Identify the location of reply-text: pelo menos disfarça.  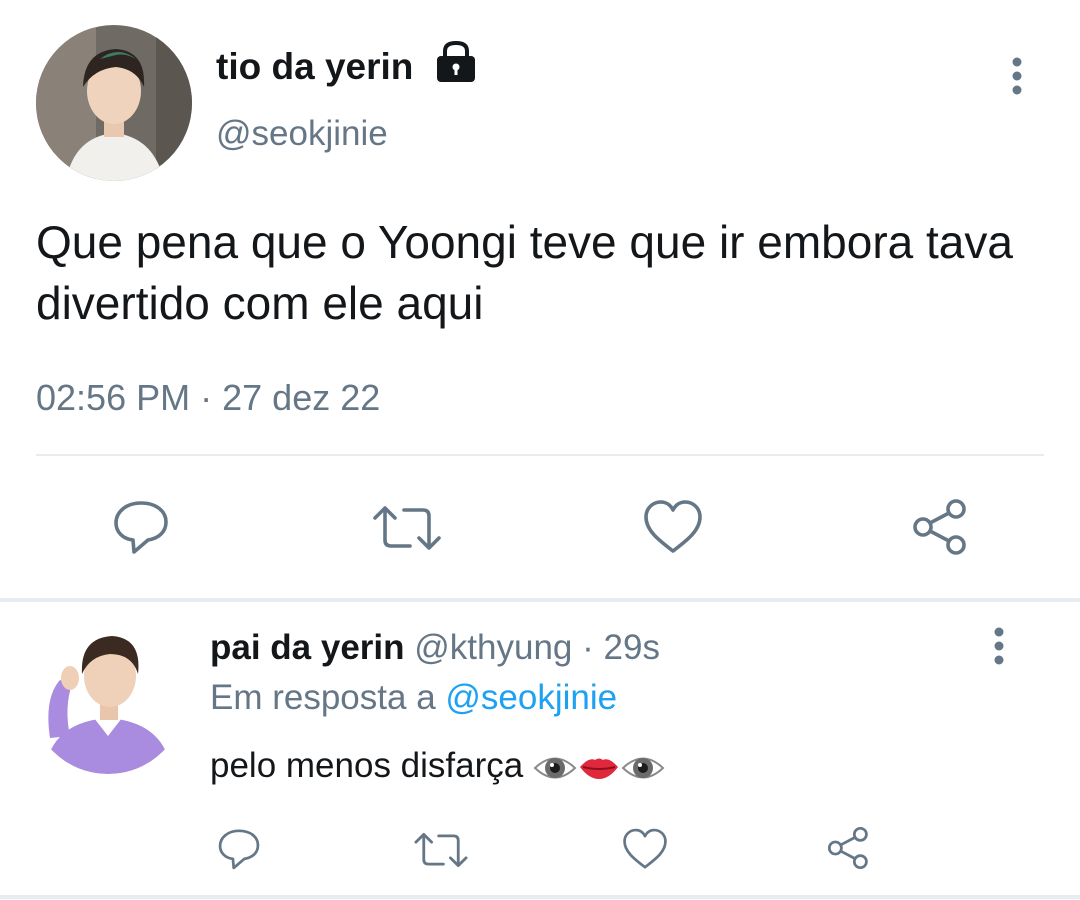
(437, 766).